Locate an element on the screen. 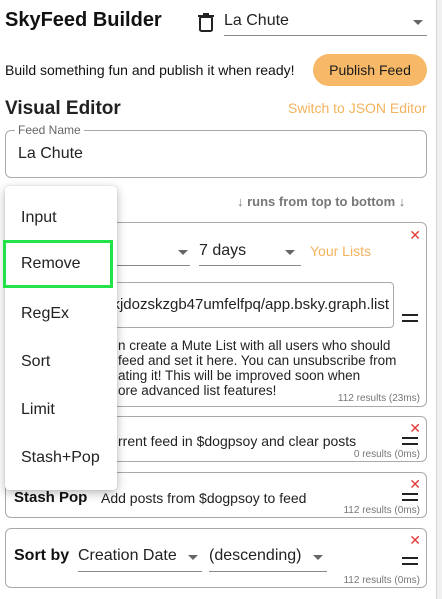 This screenshot has height=599, width=442. menu-item-stash-pop: Stash+Pop is located at coordinates (61, 458).